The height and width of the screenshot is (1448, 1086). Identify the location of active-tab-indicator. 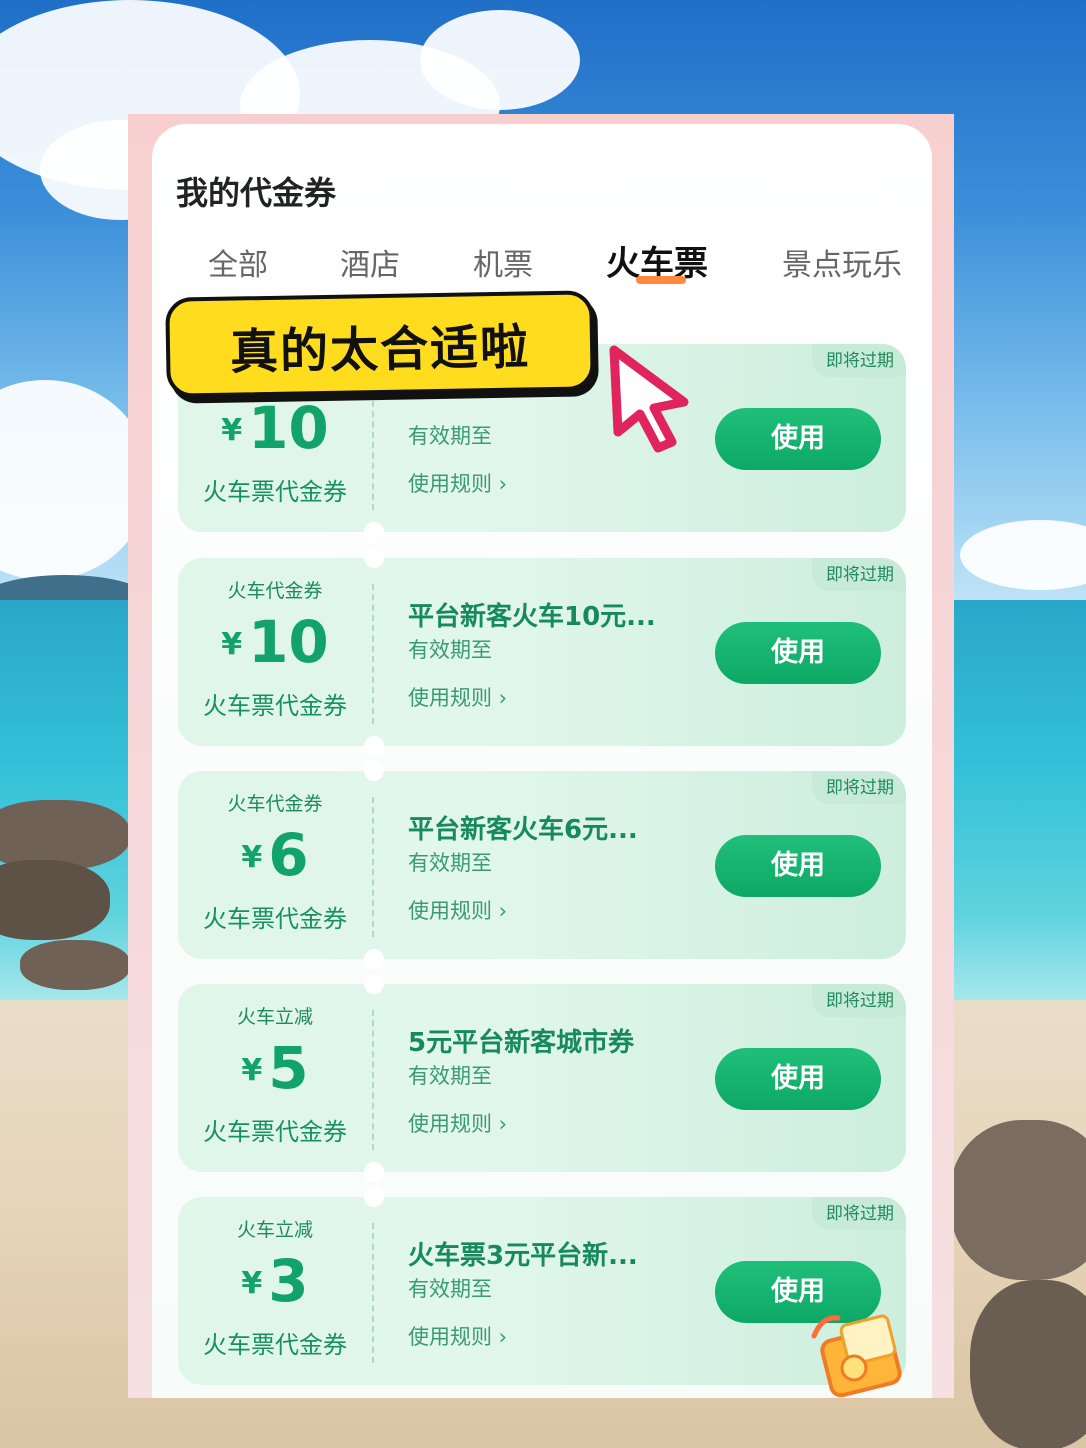
(661, 280).